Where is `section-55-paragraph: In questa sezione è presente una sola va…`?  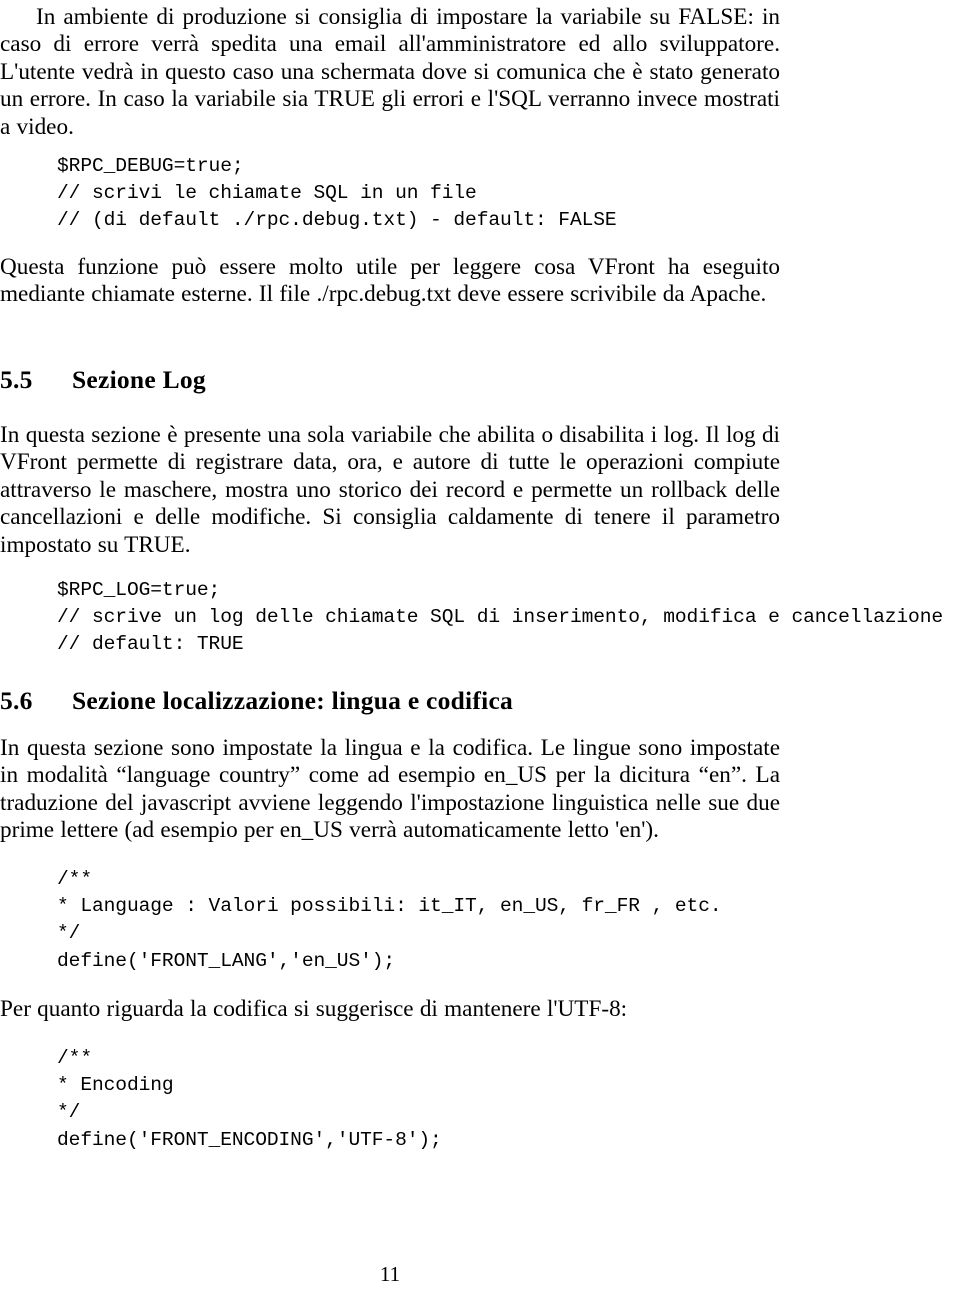
section-55-paragraph: In questa sezione è presente una sola va… is located at coordinates (390, 490).